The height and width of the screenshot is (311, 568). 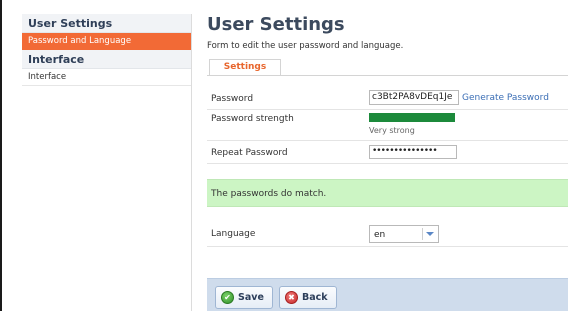 I want to click on language-selected-value: en, so click(x=380, y=235).